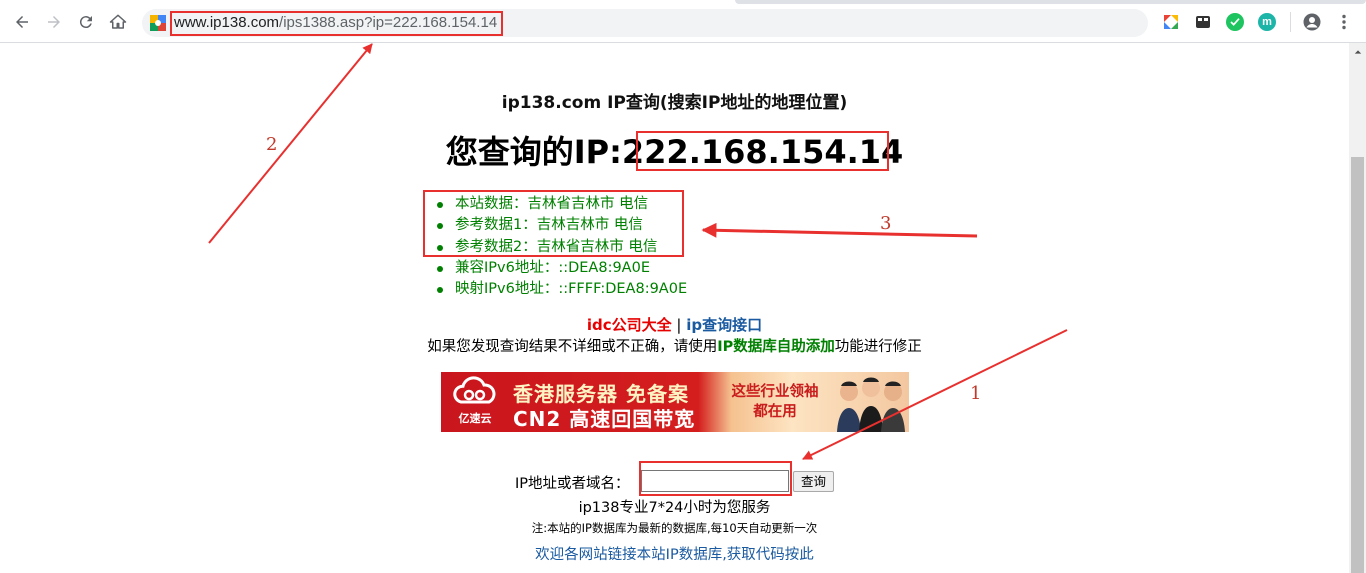 The height and width of the screenshot is (573, 1366). I want to click on correction-notice: 如果您发现查询结果不详细或不正确，请使用IP数据库自助添加功能进行修正, so click(674, 347).